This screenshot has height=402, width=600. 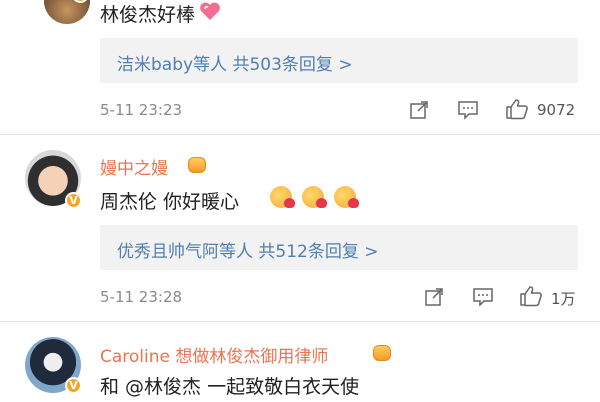 I want to click on timestamp: 5-11 23:28, so click(x=141, y=297).